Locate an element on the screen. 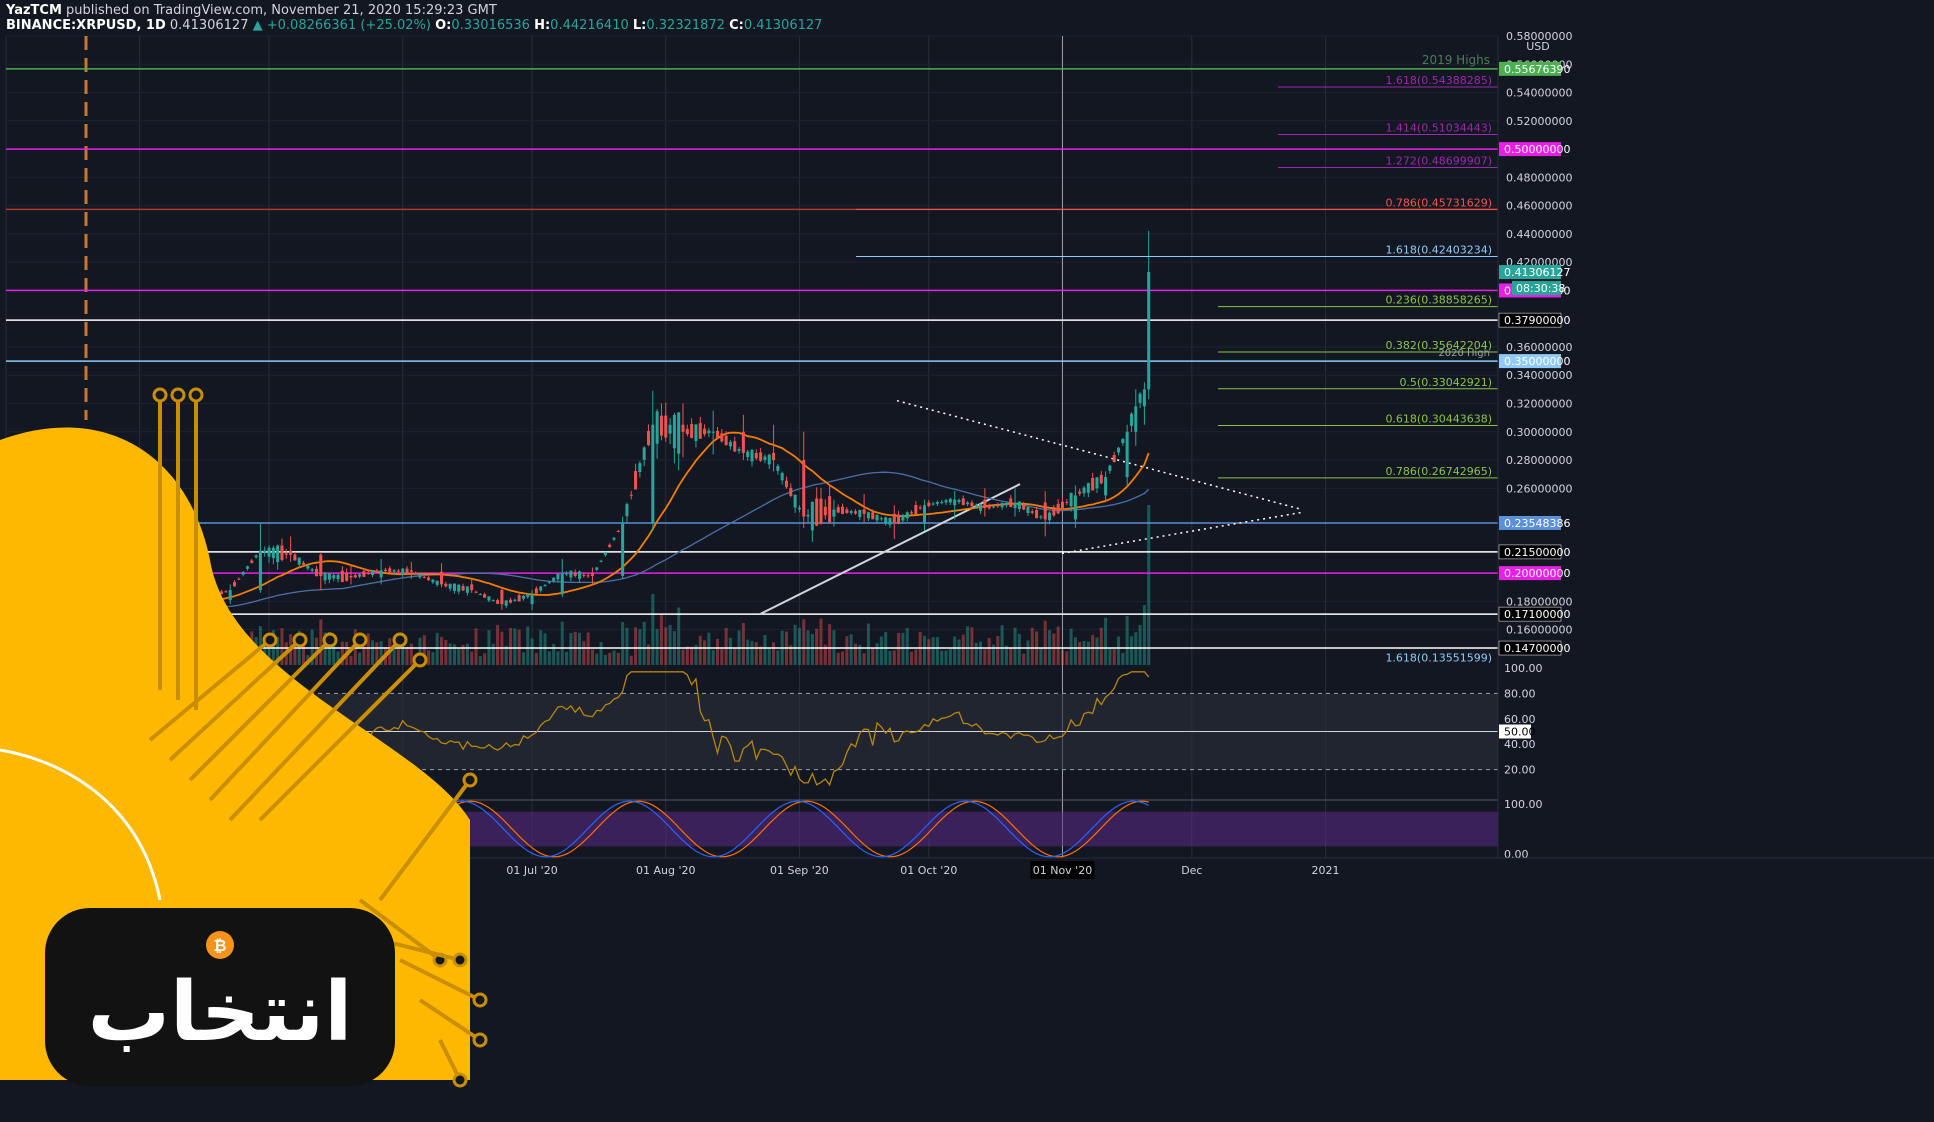 Image resolution: width=1934 pixels, height=1122 pixels. triangle-lower-line is located at coordinates (1182, 533).